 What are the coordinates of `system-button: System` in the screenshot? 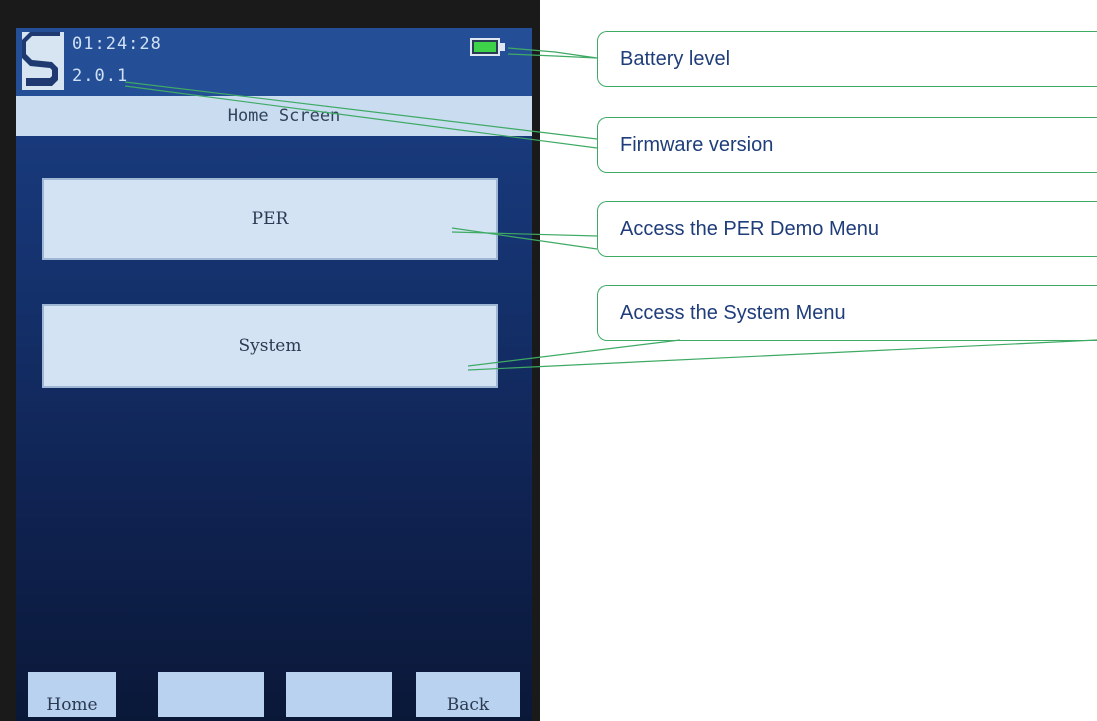 It's located at (270, 346).